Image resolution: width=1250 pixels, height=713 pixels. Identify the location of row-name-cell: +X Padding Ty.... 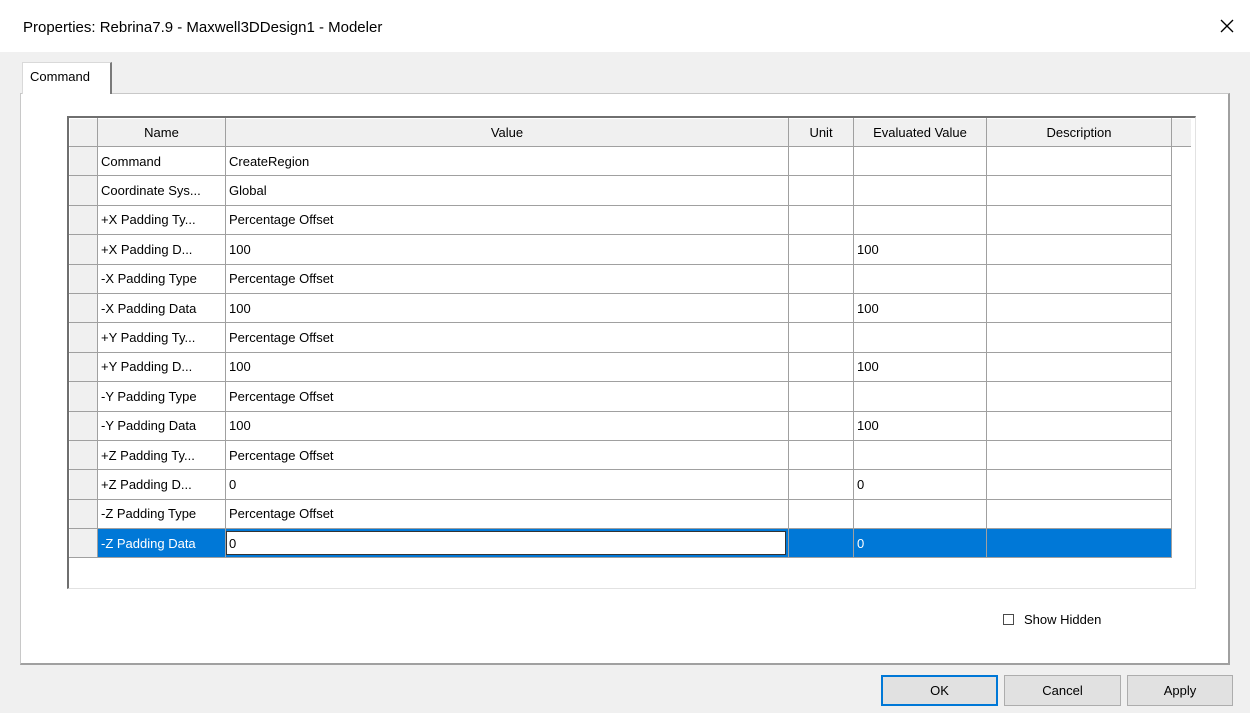
(161, 220).